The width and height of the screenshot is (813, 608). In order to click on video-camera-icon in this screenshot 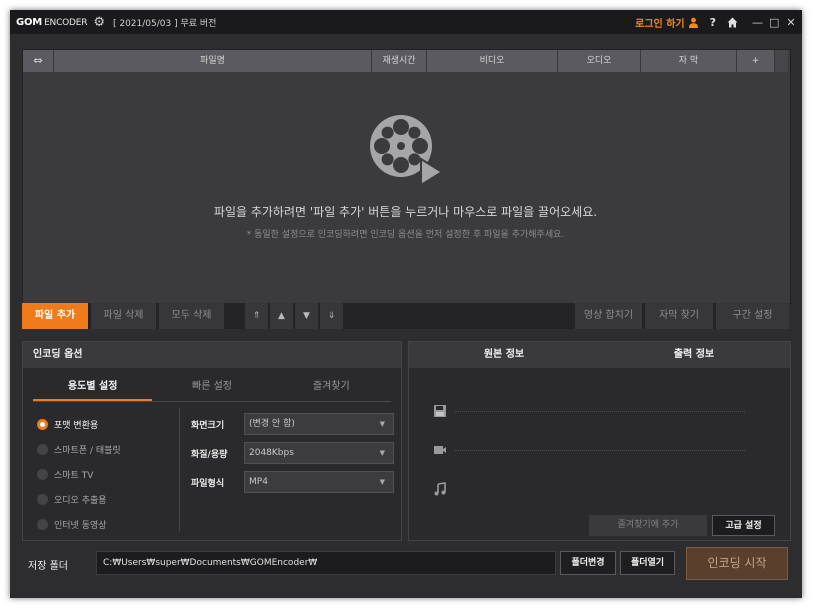, I will do `click(440, 450)`.